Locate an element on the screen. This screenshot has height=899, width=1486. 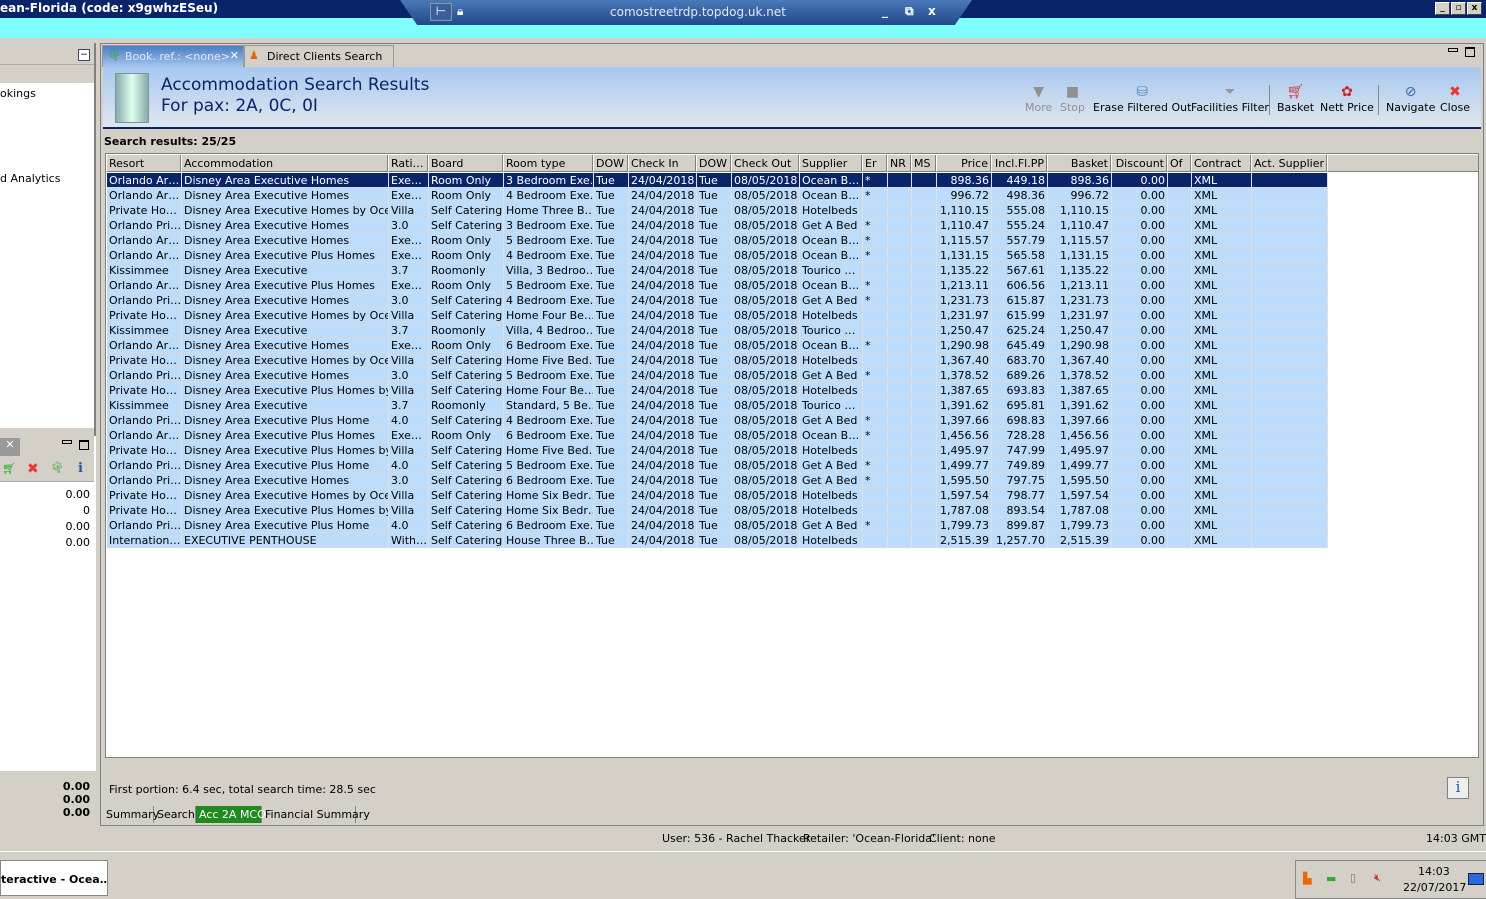
column-header-price: Price is located at coordinates (963, 163).